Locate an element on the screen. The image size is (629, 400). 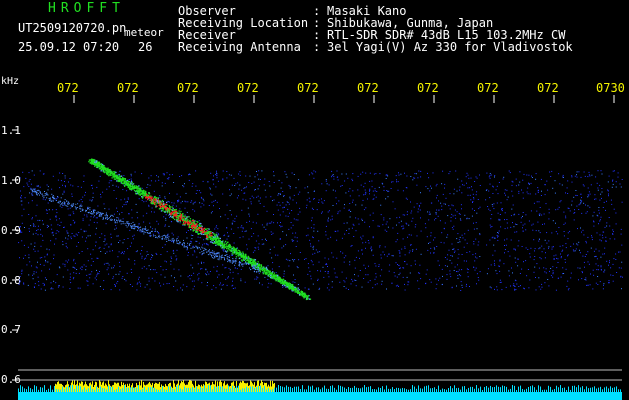
baseline-strip is located at coordinates (320, 396).